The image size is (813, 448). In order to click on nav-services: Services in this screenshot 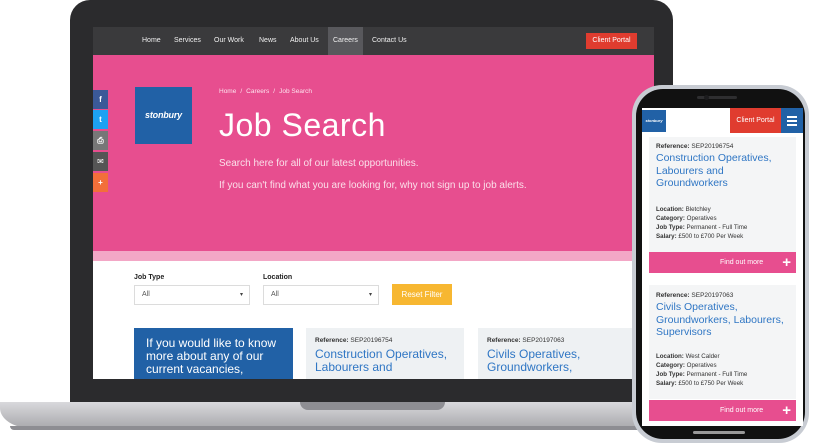, I will do `click(187, 41)`.